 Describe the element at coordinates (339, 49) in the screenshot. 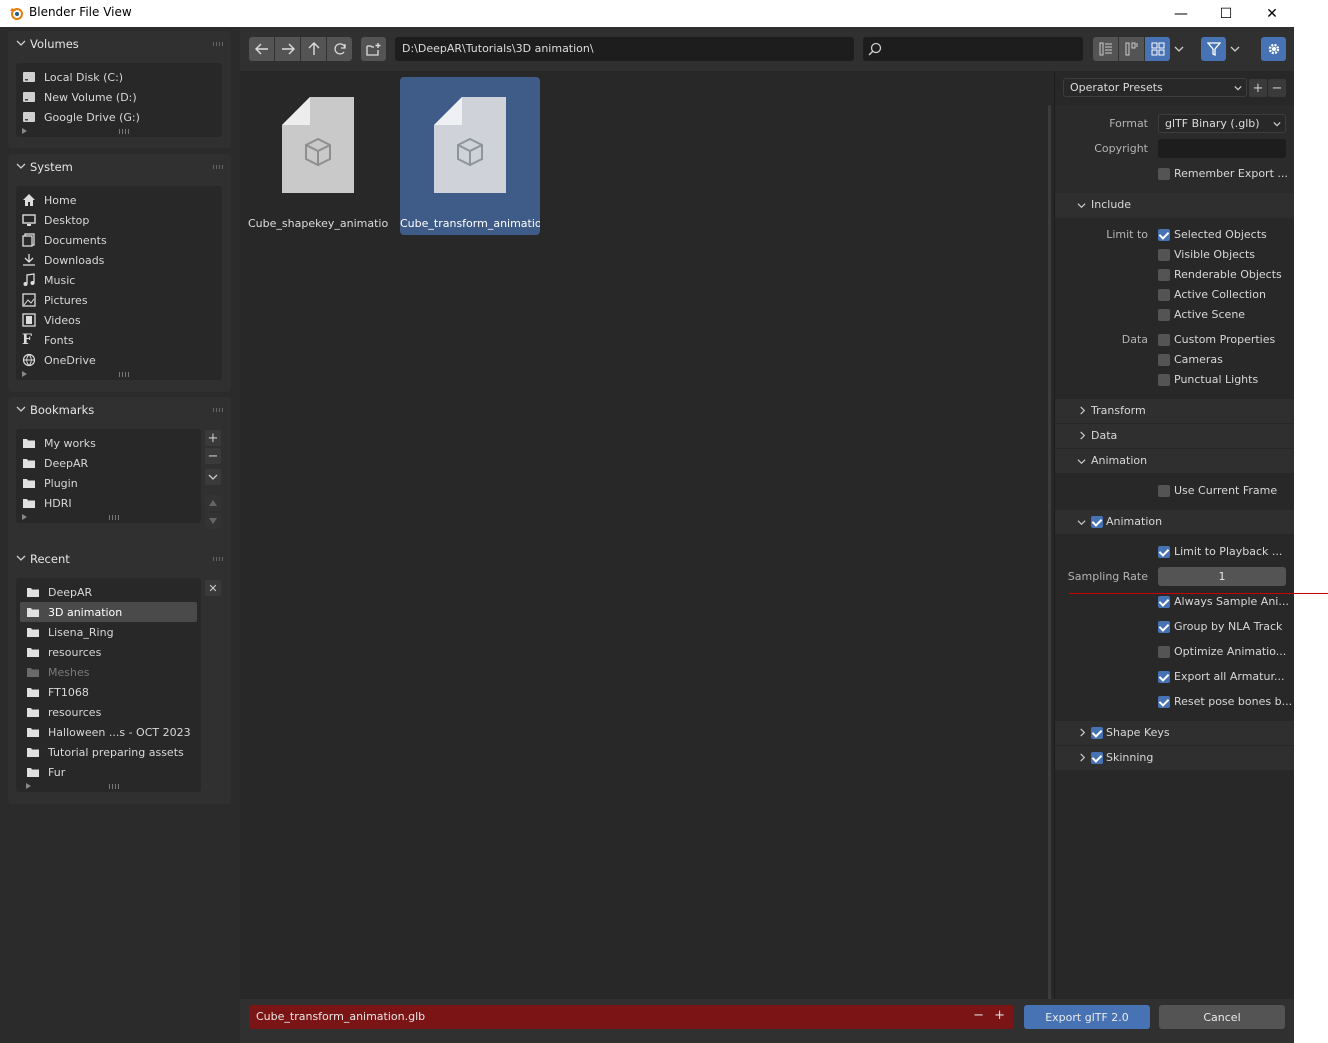

I see `refresh-button` at that location.